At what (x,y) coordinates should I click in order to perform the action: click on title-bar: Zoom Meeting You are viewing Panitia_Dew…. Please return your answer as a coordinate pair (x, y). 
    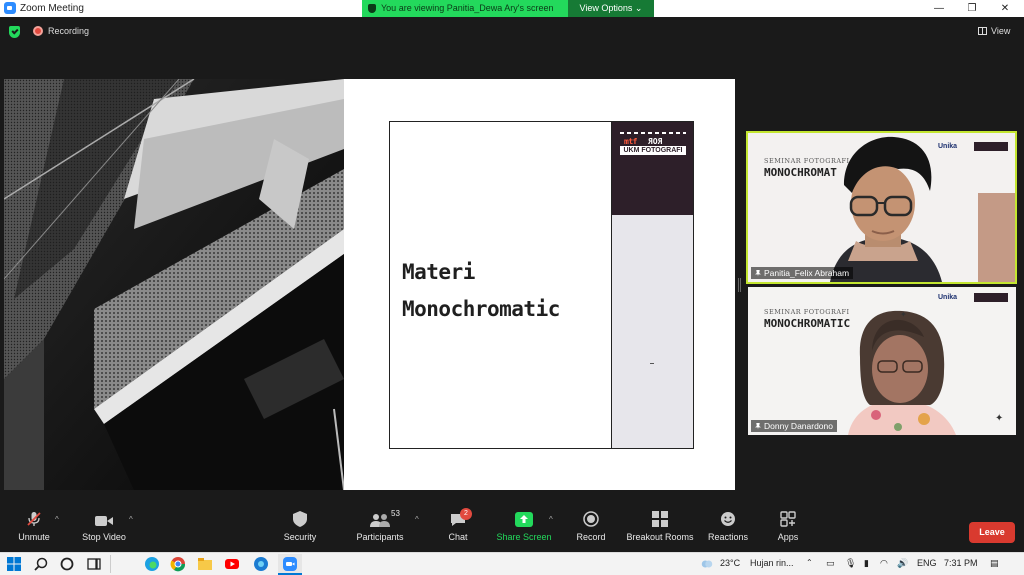
    Looking at the image, I should click on (512, 8).